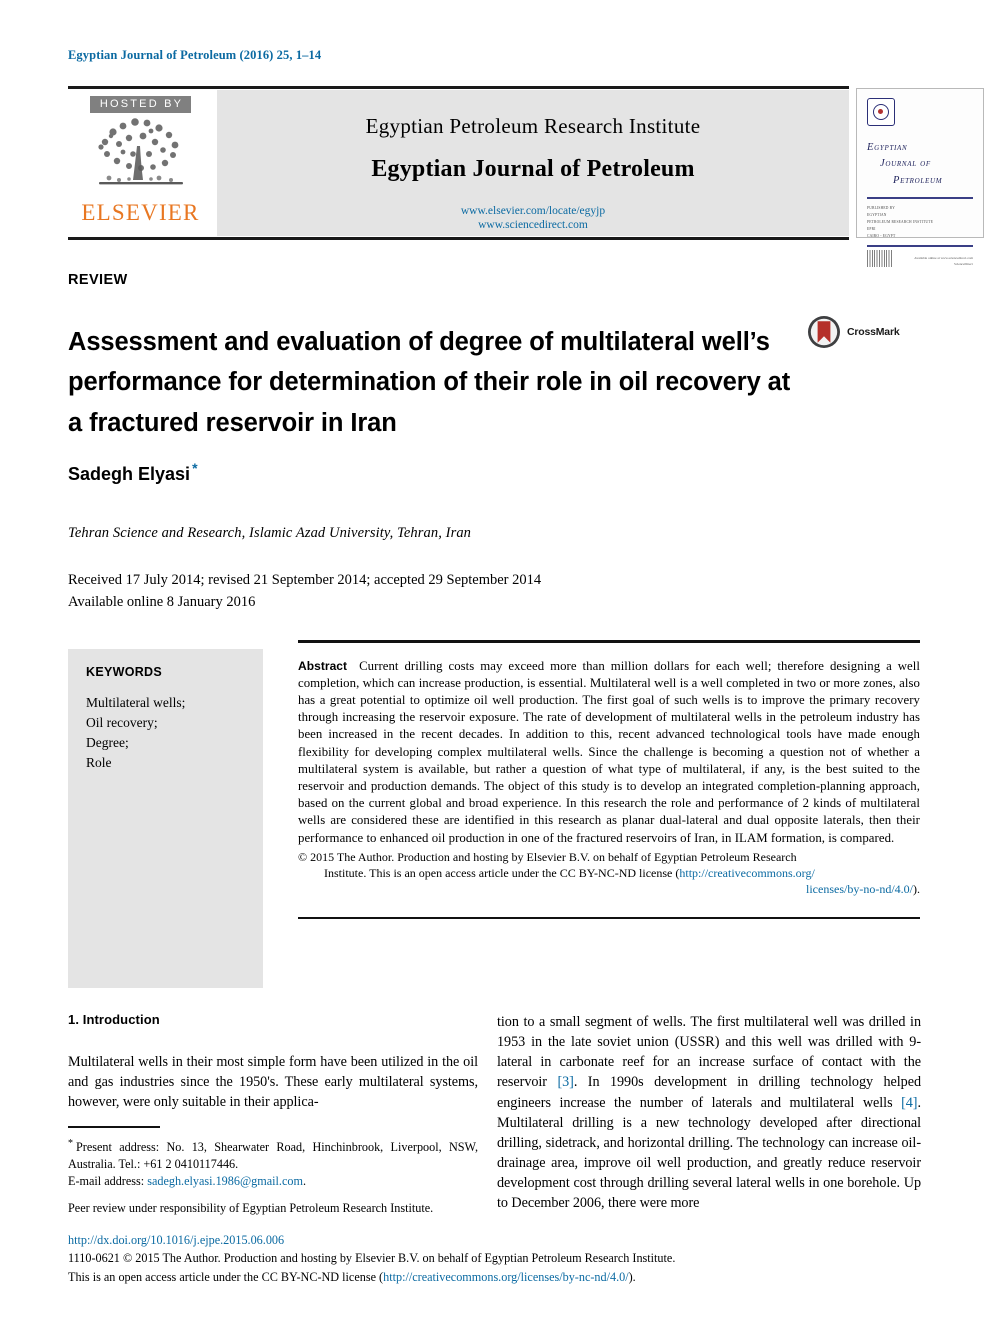 Image resolution: width=992 pixels, height=1323 pixels. I want to click on abstract-top-rule, so click(609, 641).